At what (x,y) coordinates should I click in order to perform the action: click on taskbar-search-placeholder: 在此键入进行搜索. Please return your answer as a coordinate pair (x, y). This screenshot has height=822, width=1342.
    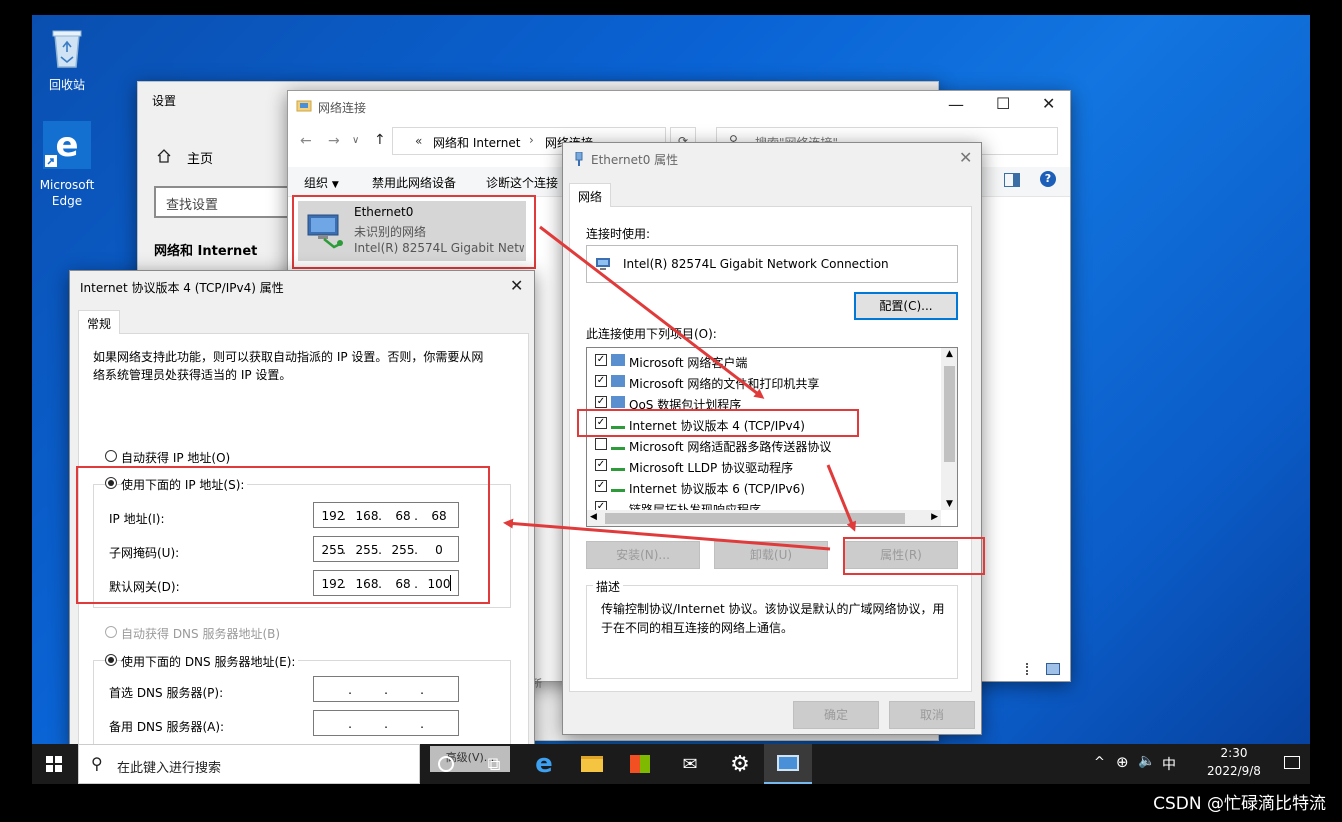
    Looking at the image, I should click on (169, 768).